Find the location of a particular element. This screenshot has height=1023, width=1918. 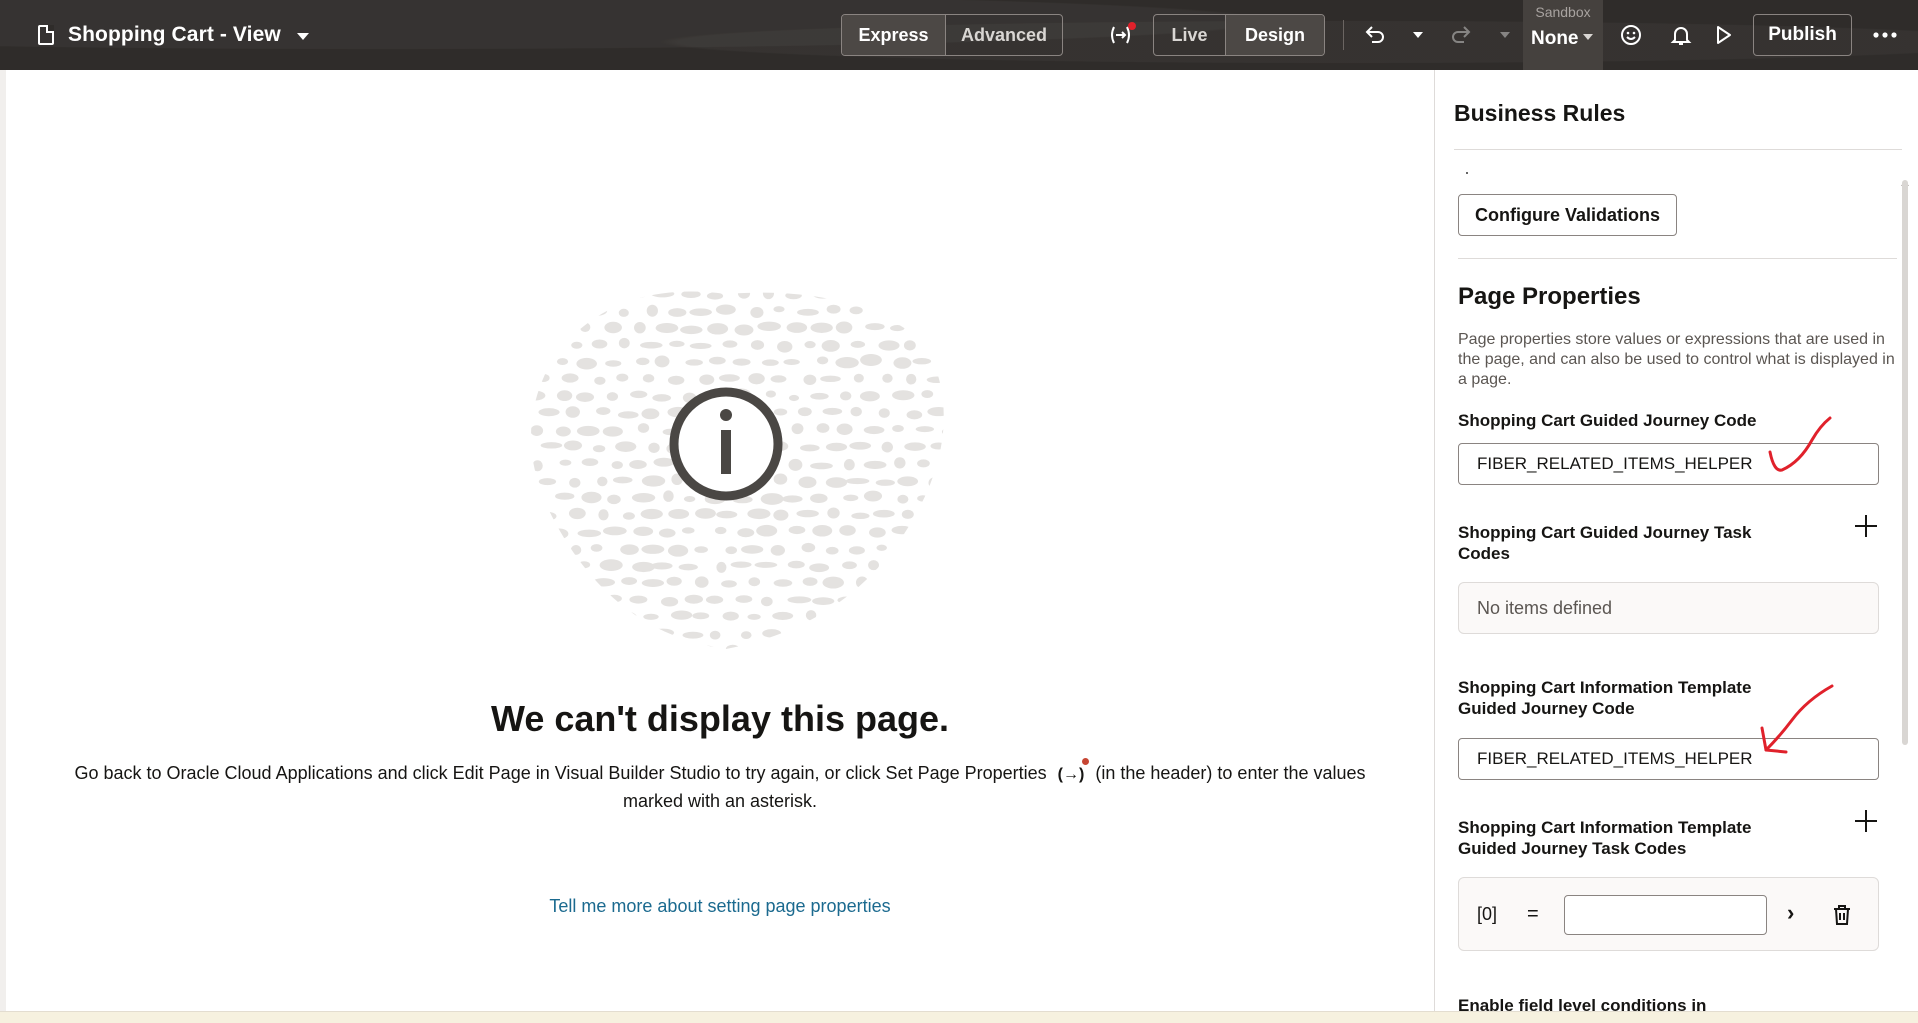

redo-icon is located at coordinates (1461, 34).